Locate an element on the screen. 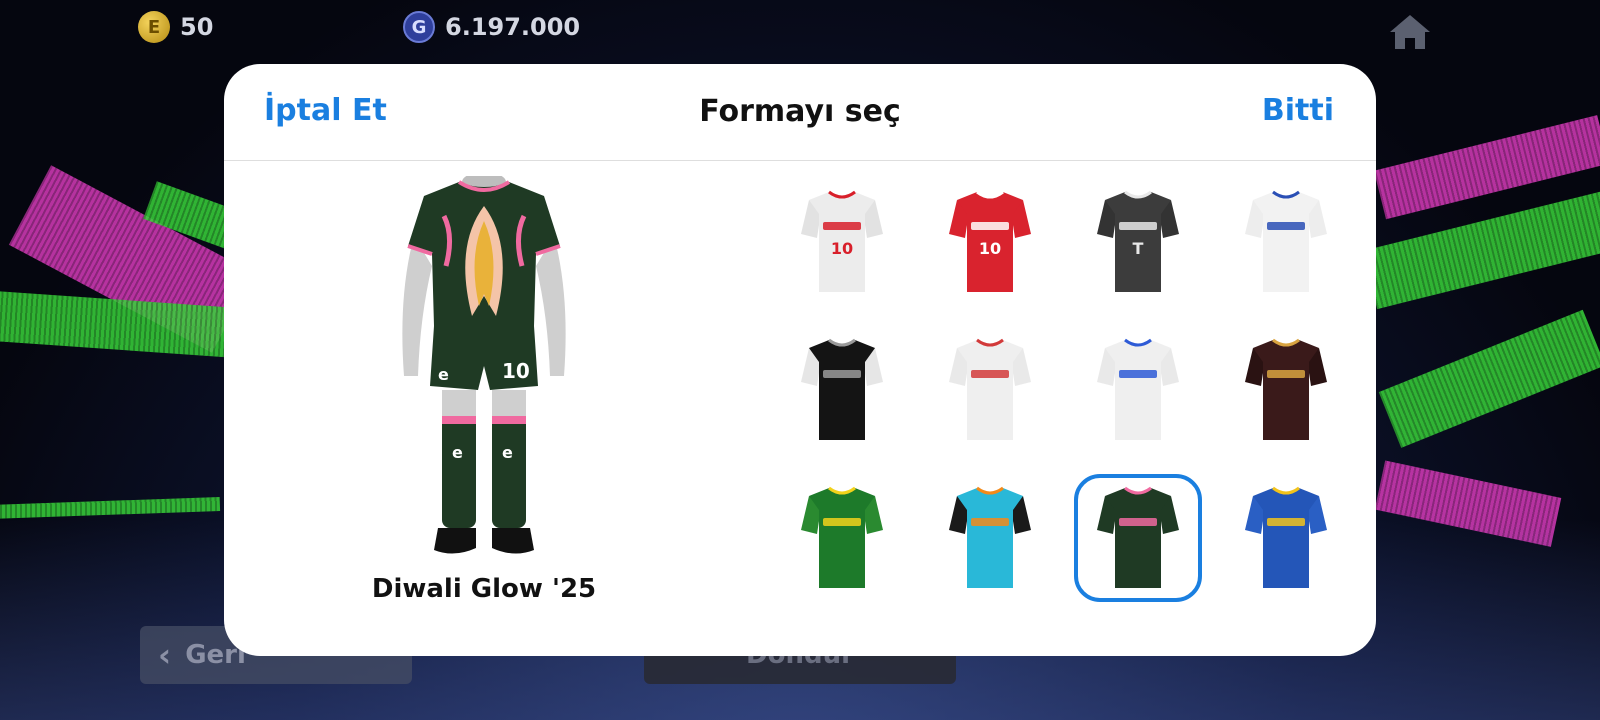 The width and height of the screenshot is (1600, 720). jersey-white-red-print-icon is located at coordinates (990, 389).